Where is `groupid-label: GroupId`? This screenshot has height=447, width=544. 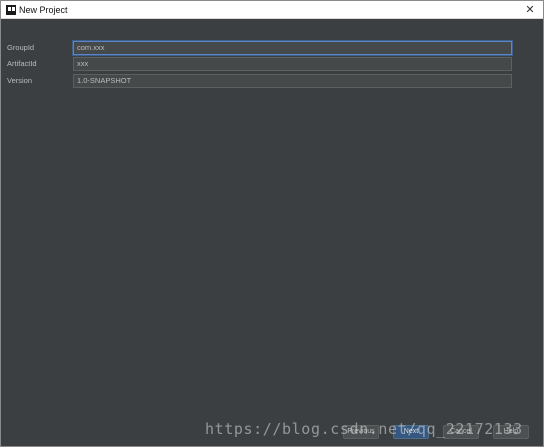 groupid-label: GroupId is located at coordinates (21, 47).